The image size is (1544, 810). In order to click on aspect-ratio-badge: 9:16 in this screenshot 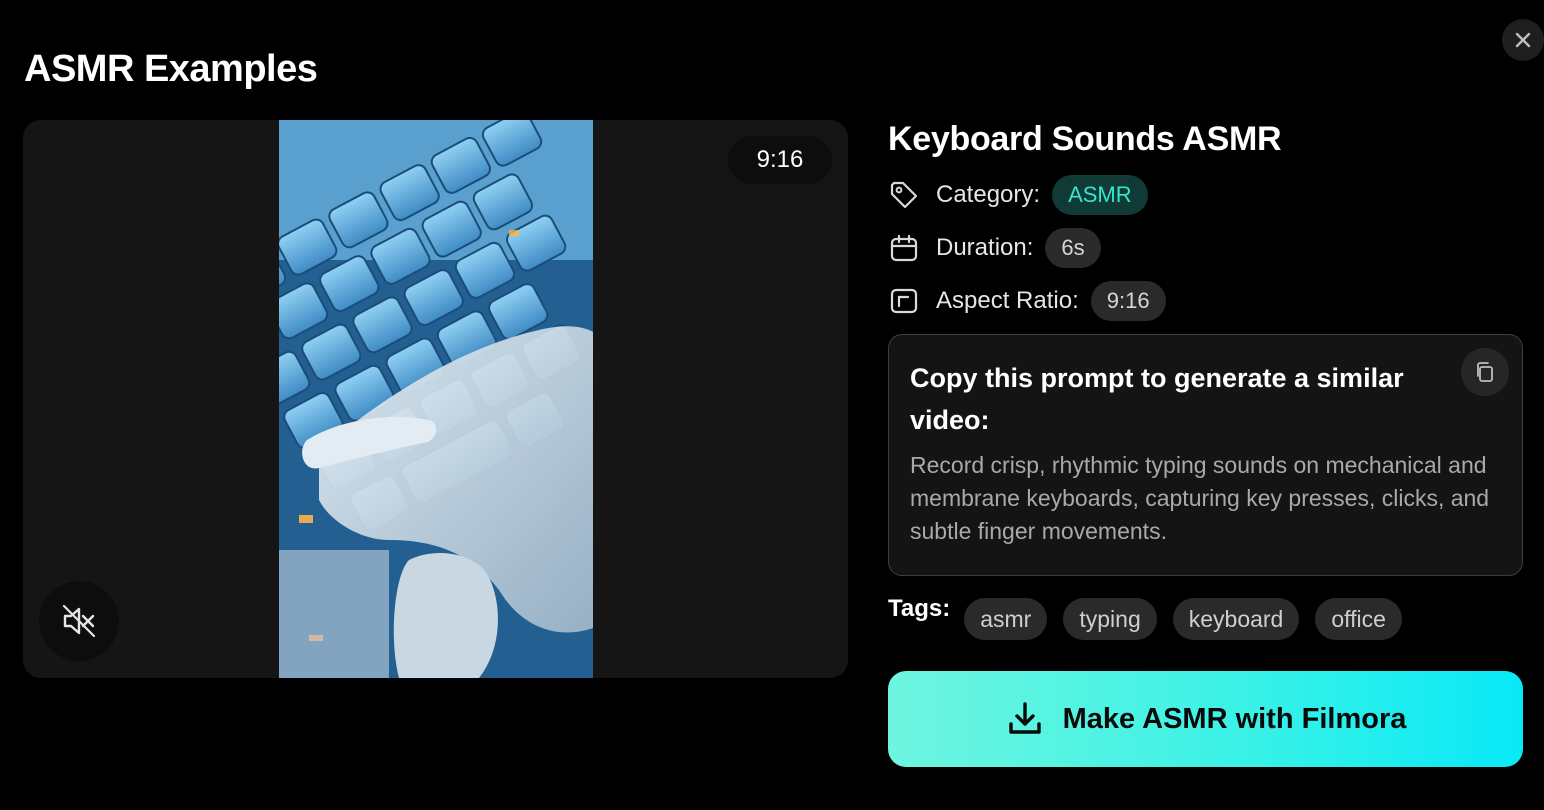, I will do `click(780, 160)`.